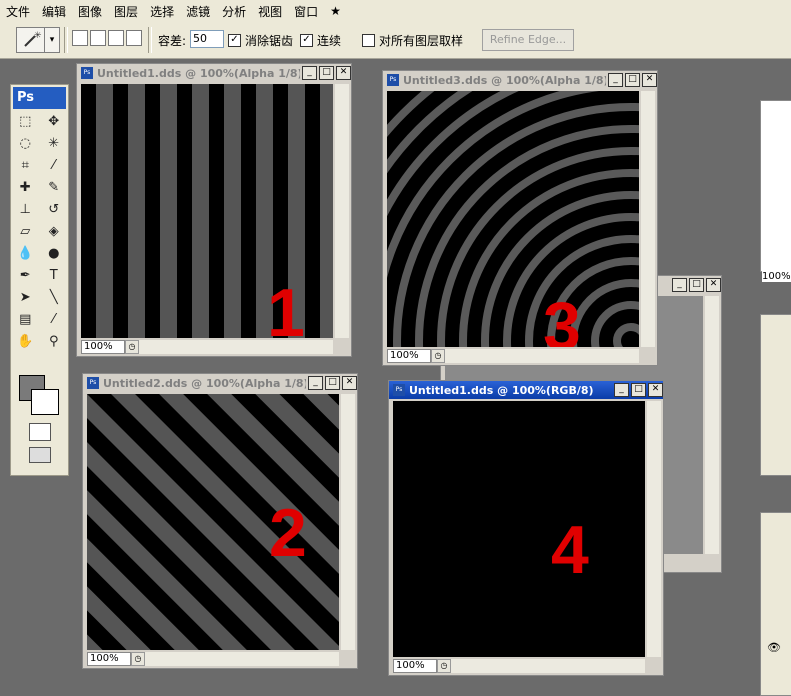 The height and width of the screenshot is (696, 791). I want to click on window-titlebar: Ps Untitled2.dds @ 100%(Alpha 1/8) _ □ ✕, so click(220, 383).